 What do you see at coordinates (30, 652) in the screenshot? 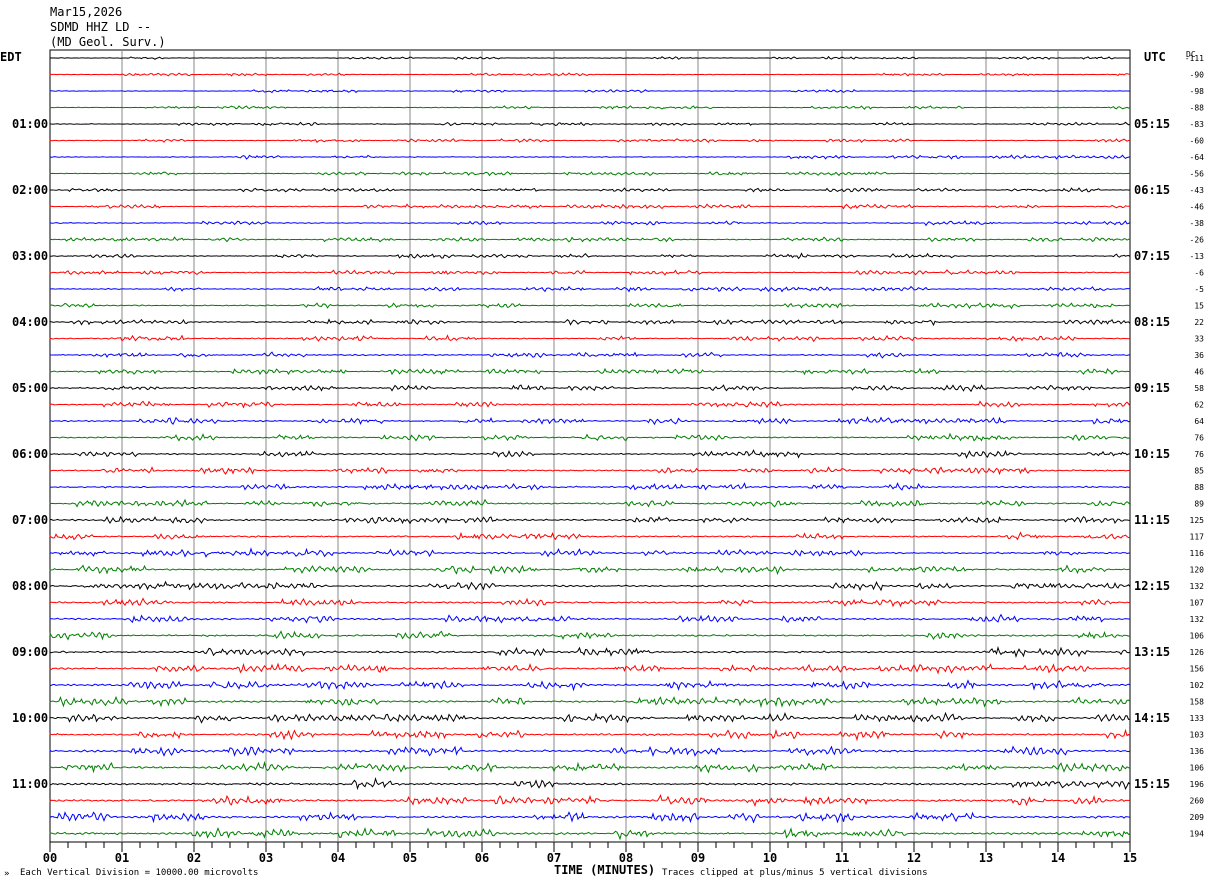
I see `left-hour-label: 09:00` at bounding box center [30, 652].